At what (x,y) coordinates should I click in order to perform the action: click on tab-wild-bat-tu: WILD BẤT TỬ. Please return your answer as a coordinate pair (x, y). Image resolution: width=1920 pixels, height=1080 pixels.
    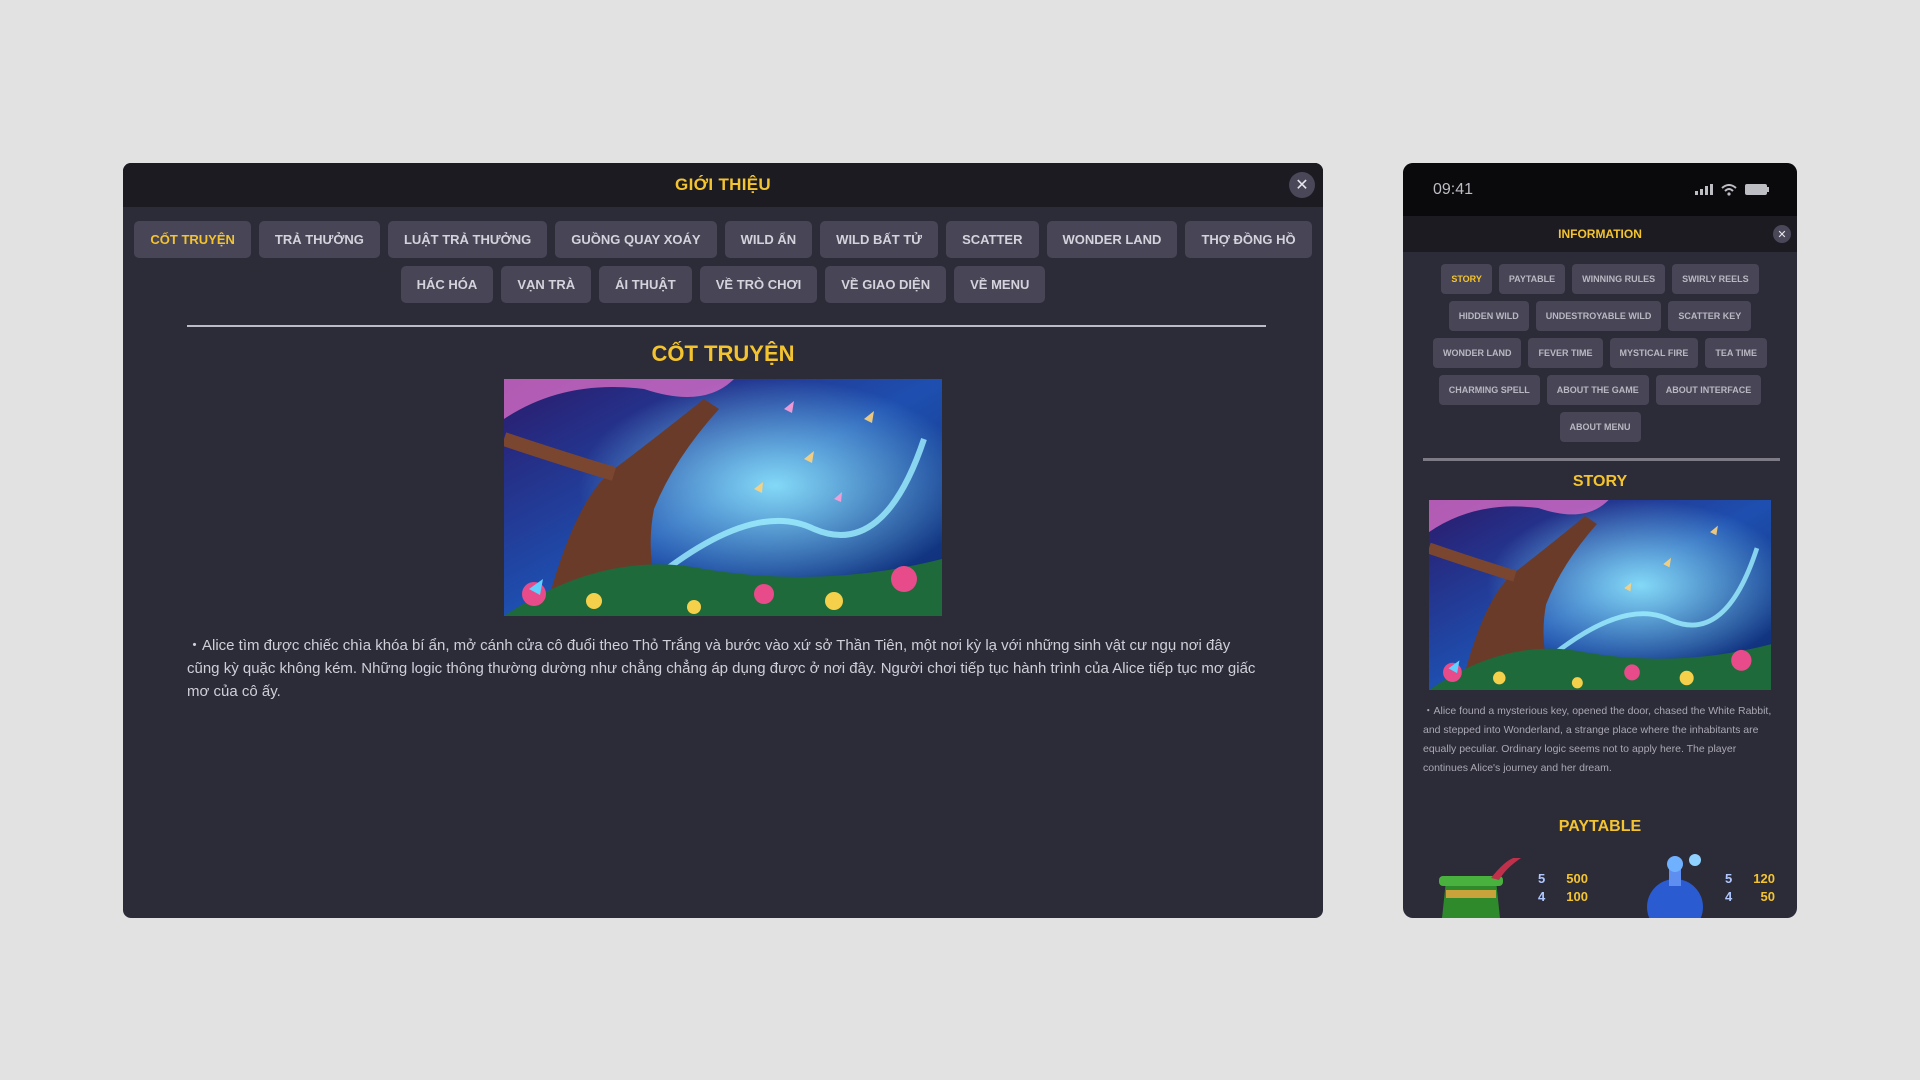
    Looking at the image, I should click on (879, 239).